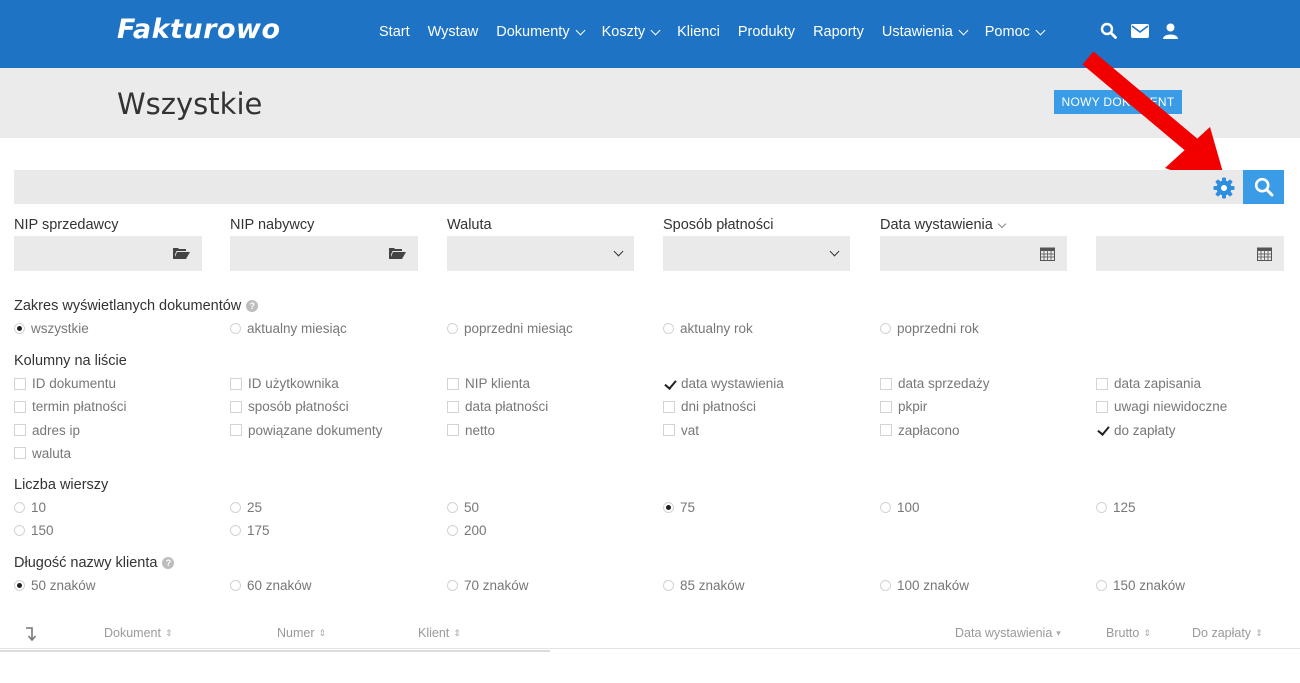 This screenshot has height=683, width=1300. I want to click on table-scrollbar, so click(275, 651).